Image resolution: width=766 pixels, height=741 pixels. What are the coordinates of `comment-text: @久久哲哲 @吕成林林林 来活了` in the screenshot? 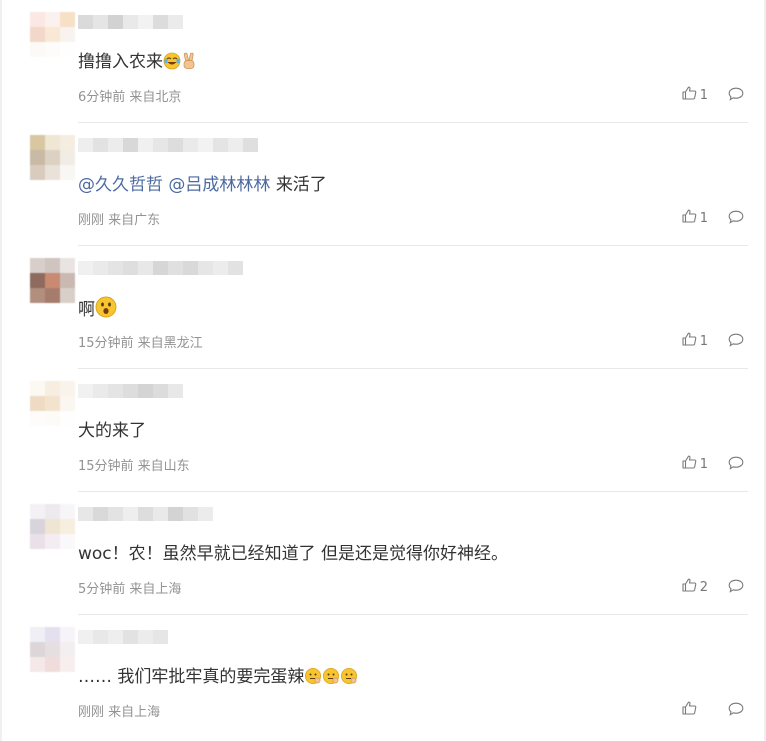 It's located at (202, 185).